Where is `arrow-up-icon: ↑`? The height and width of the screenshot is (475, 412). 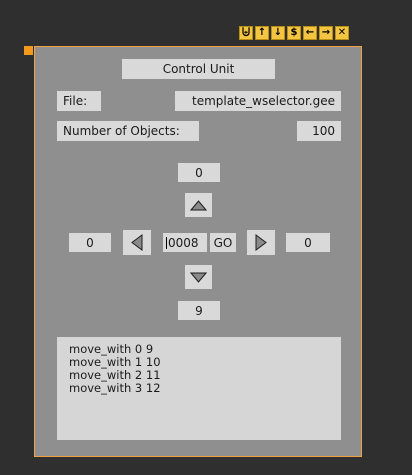
arrow-up-icon: ↑ is located at coordinates (262, 32).